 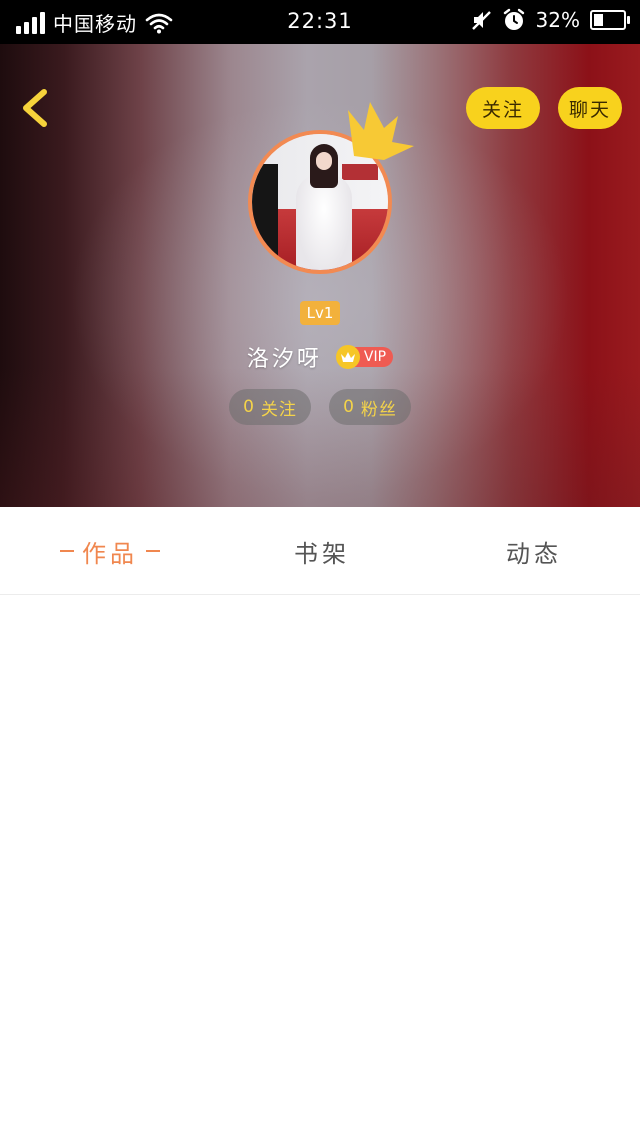 I want to click on tab-activity: 动态, so click(x=534, y=551).